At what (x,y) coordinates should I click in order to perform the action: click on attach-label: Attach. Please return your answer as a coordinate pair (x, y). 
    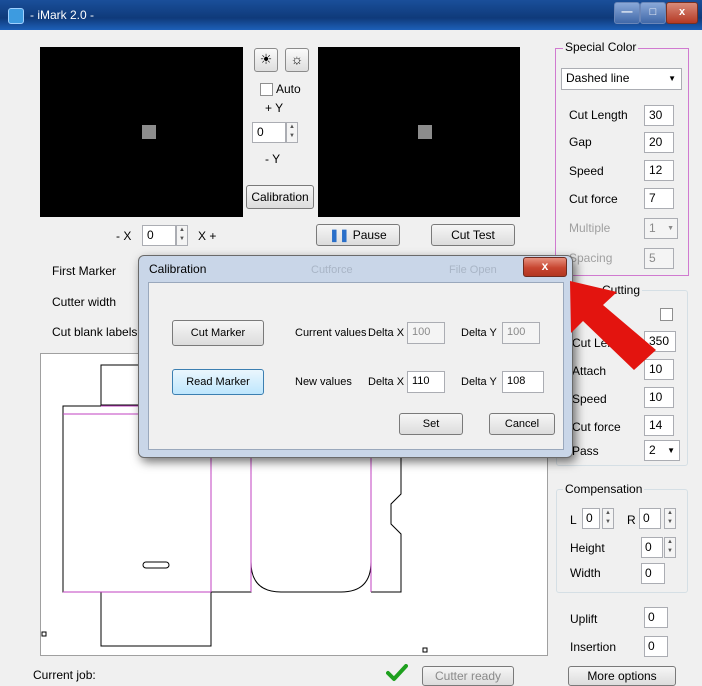
    Looking at the image, I should click on (589, 371).